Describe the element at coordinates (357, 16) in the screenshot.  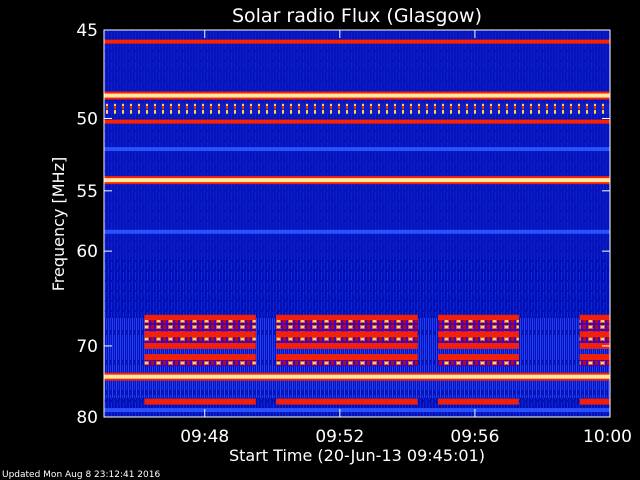
I see `chart-title: Solar radio Flux (Glasgow)` at that location.